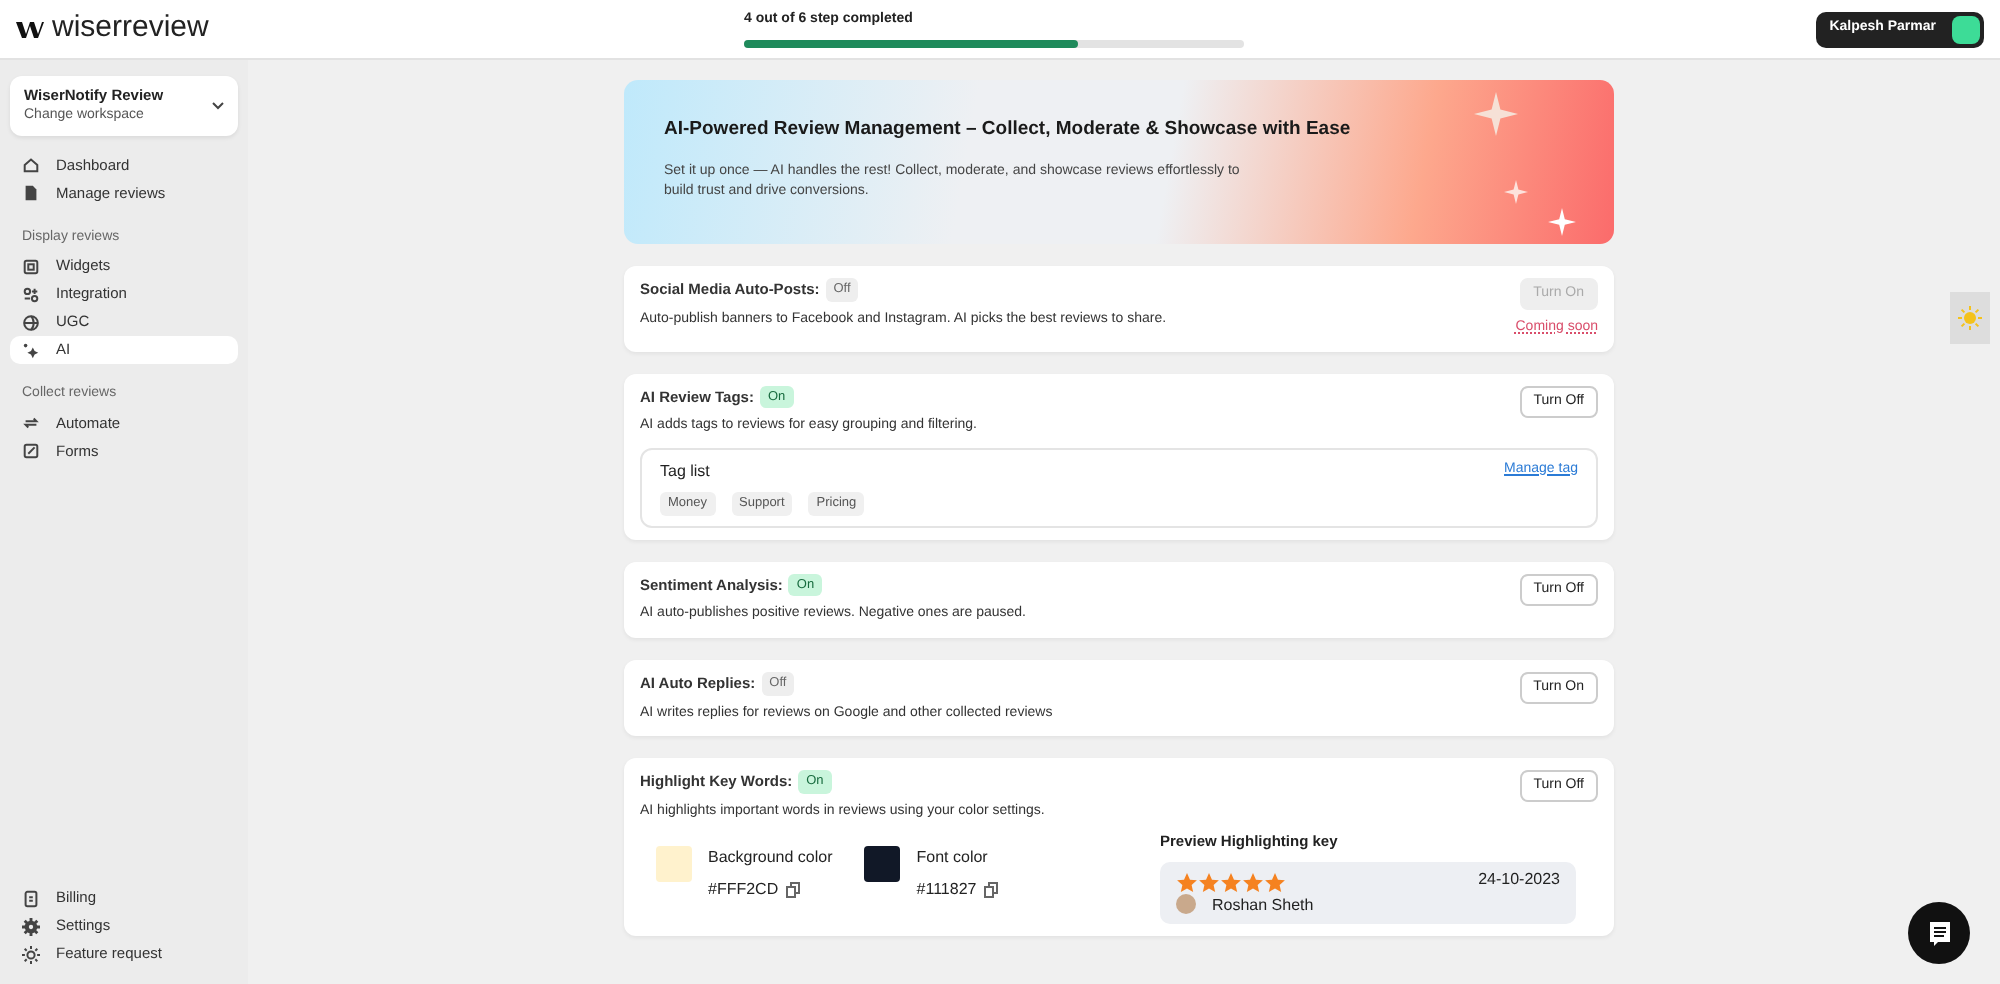 This screenshot has width=2000, height=984. I want to click on logo-icon, so click(30, 29).